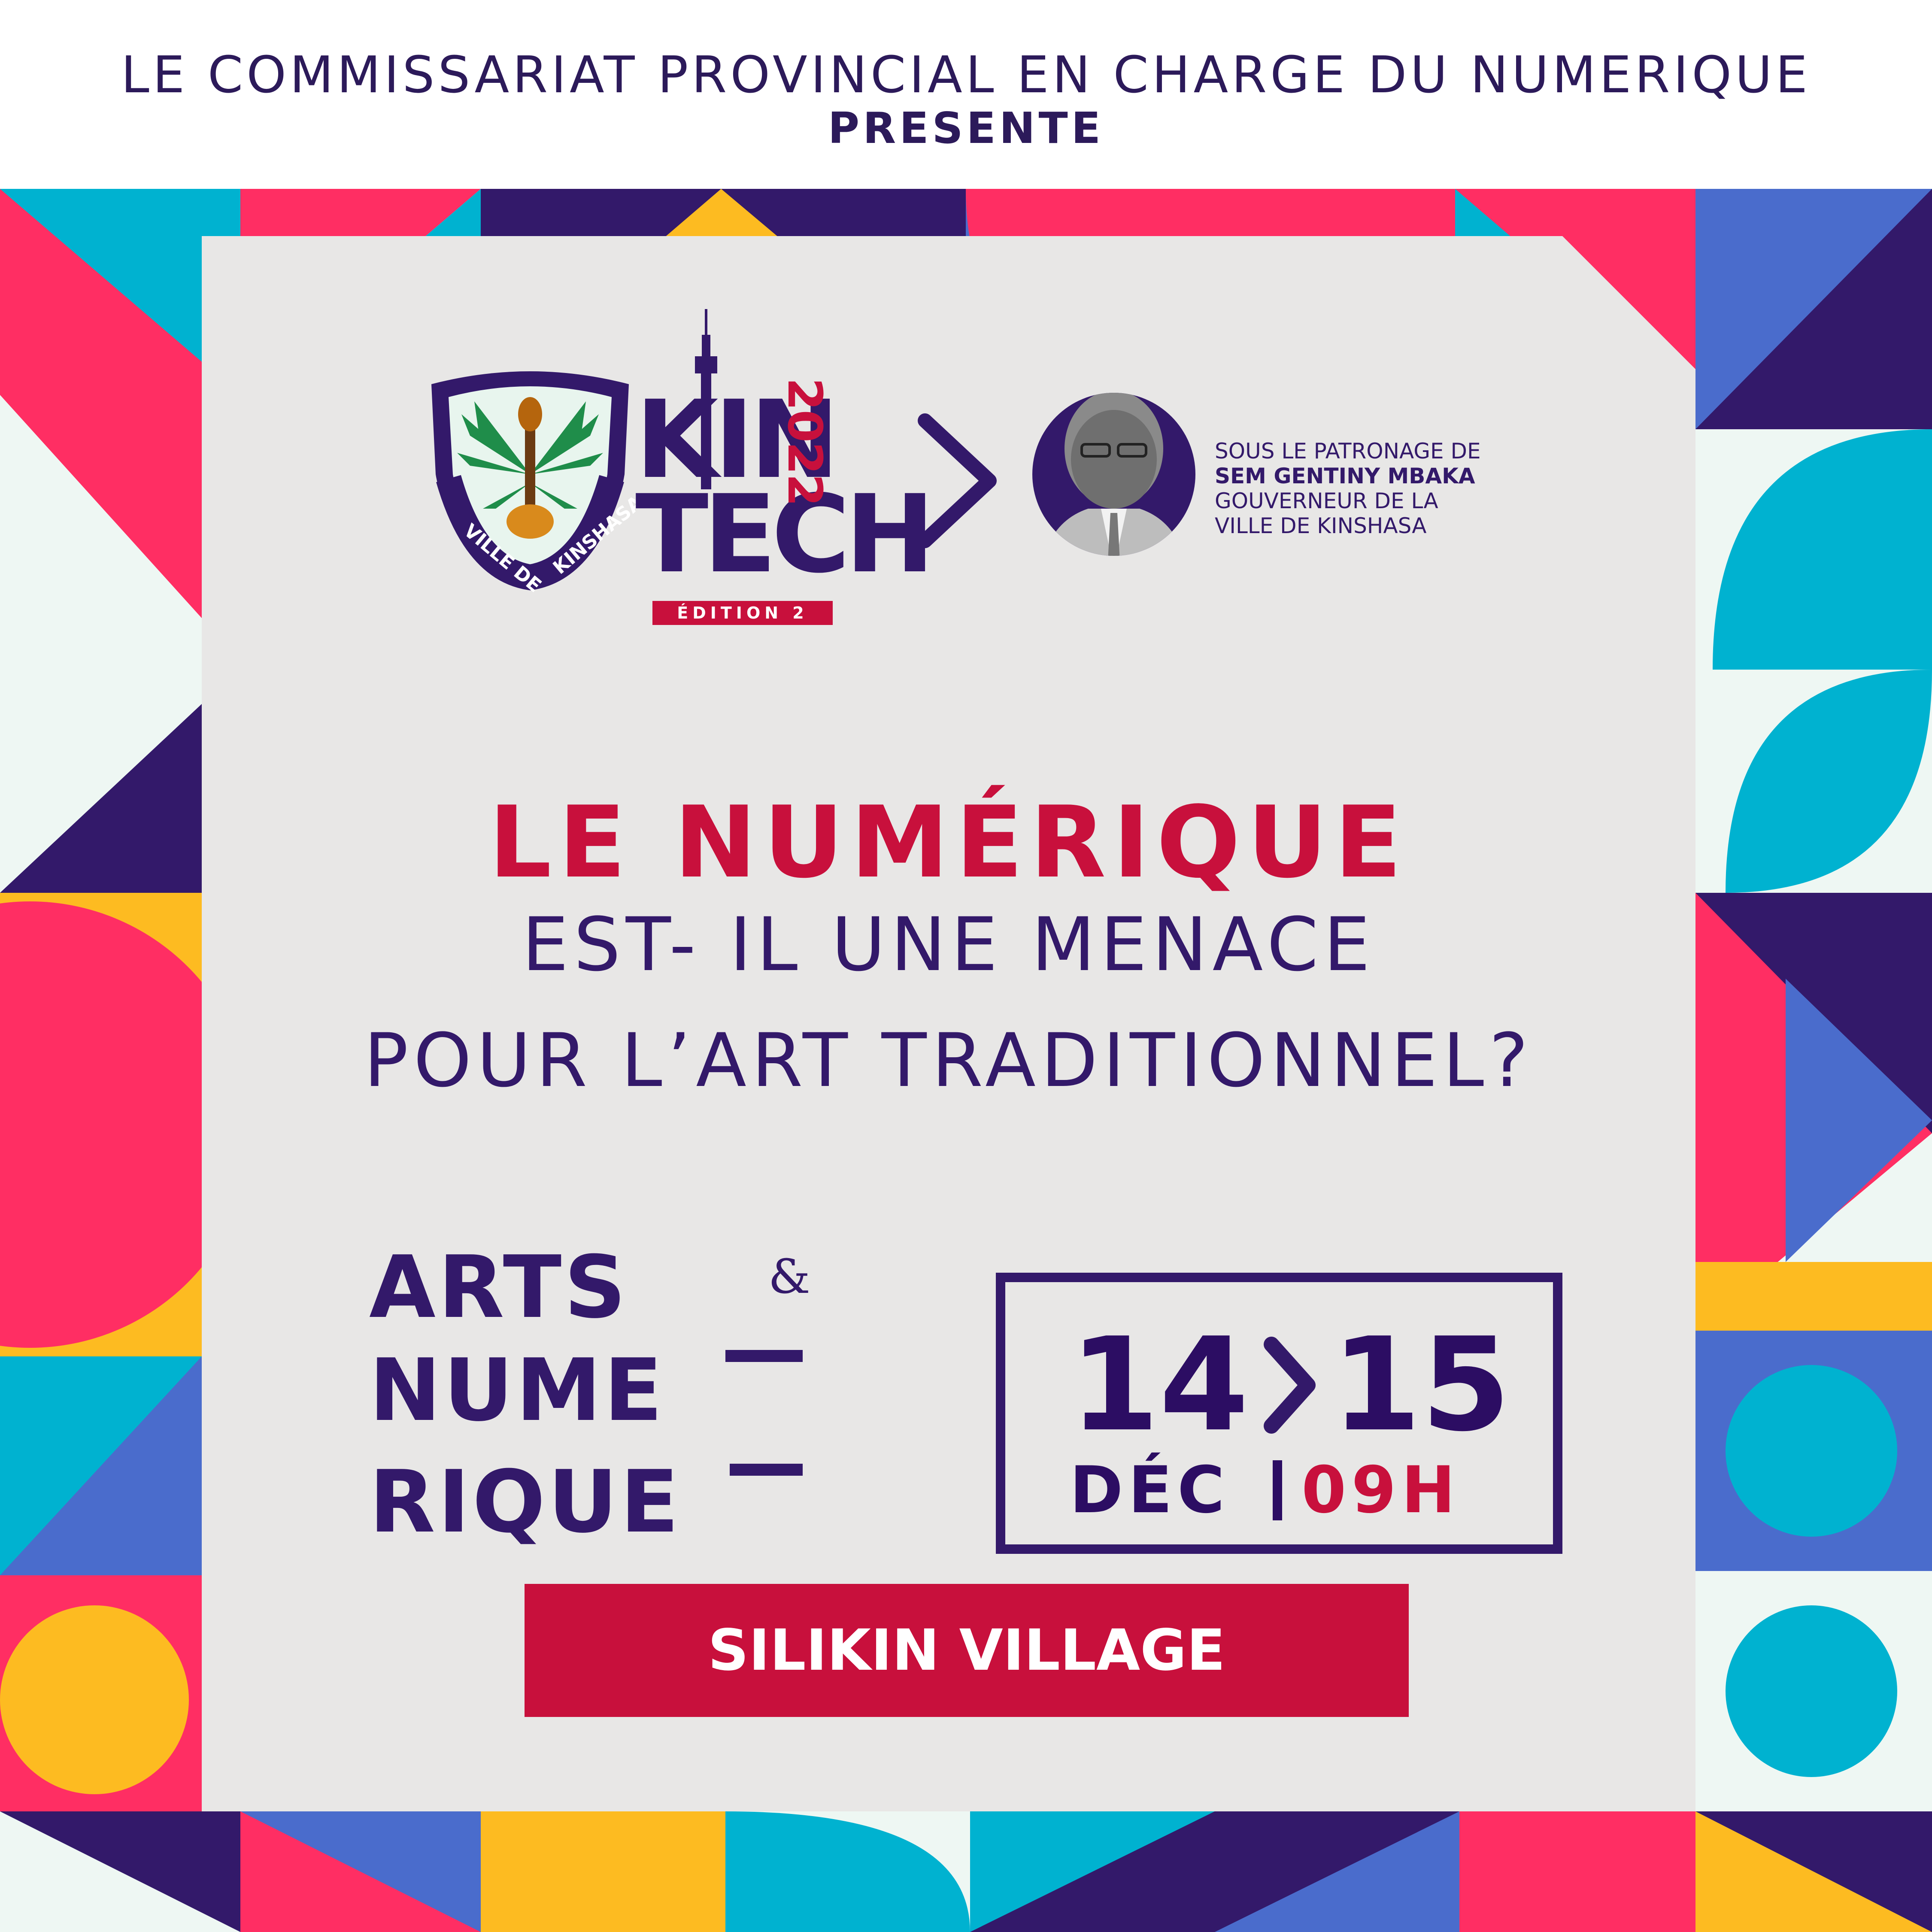 This screenshot has width=1932, height=1932. What do you see at coordinates (517, 1391) in the screenshot?
I see `nume-word: NUME` at bounding box center [517, 1391].